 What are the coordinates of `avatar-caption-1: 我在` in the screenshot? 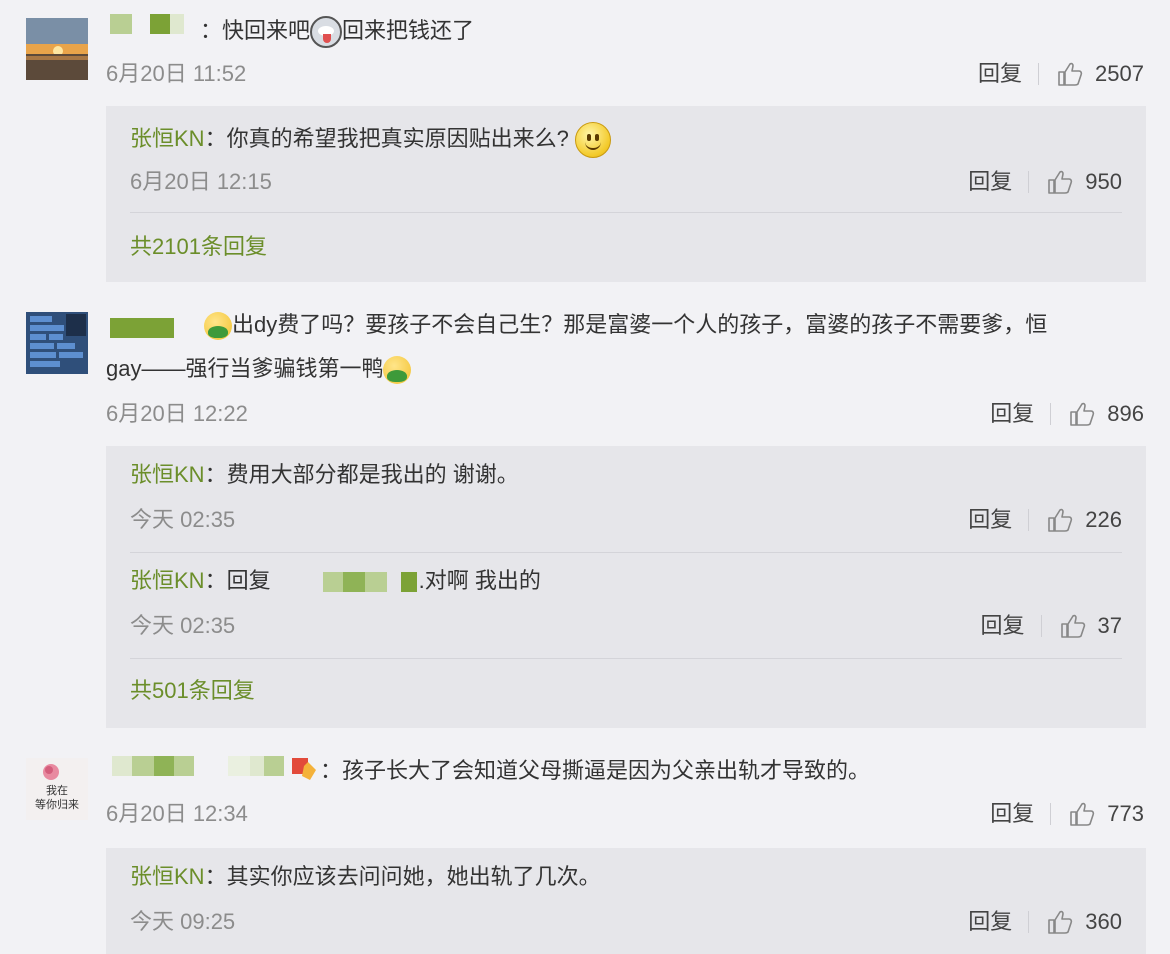 It's located at (57, 790).